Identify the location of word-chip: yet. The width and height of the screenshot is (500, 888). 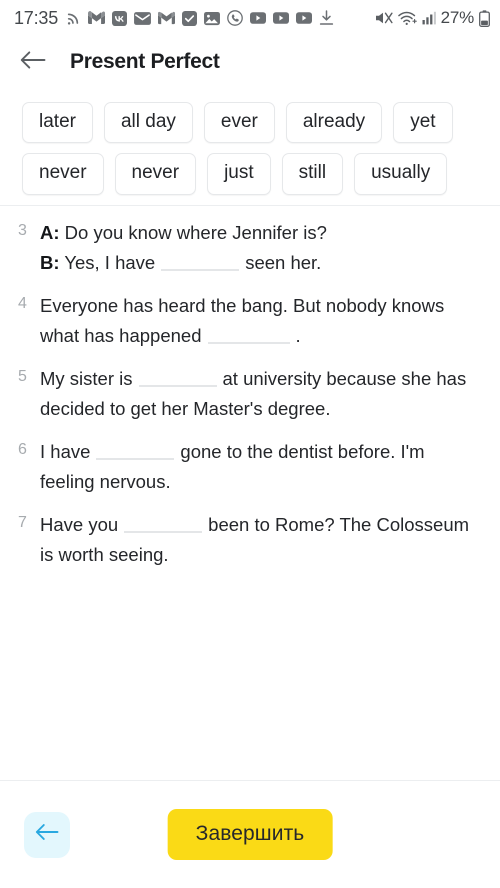
(423, 123).